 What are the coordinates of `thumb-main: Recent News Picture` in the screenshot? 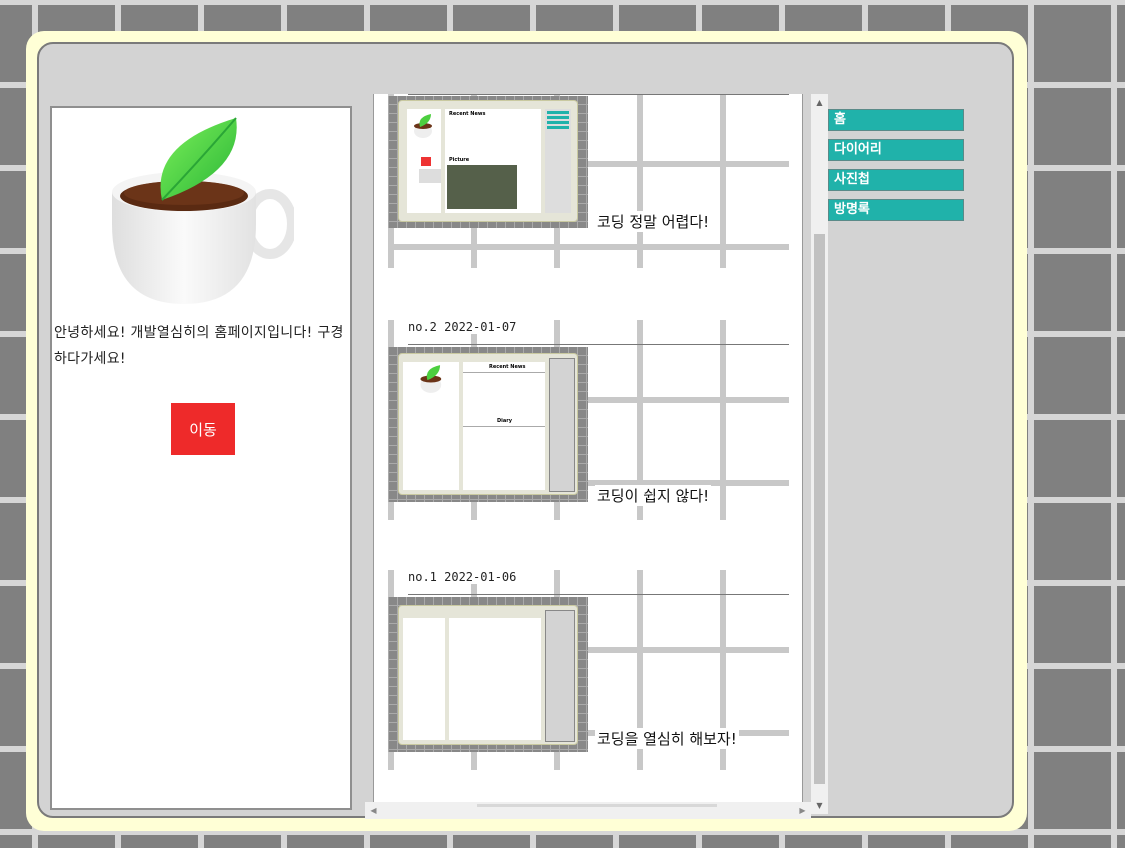 It's located at (493, 161).